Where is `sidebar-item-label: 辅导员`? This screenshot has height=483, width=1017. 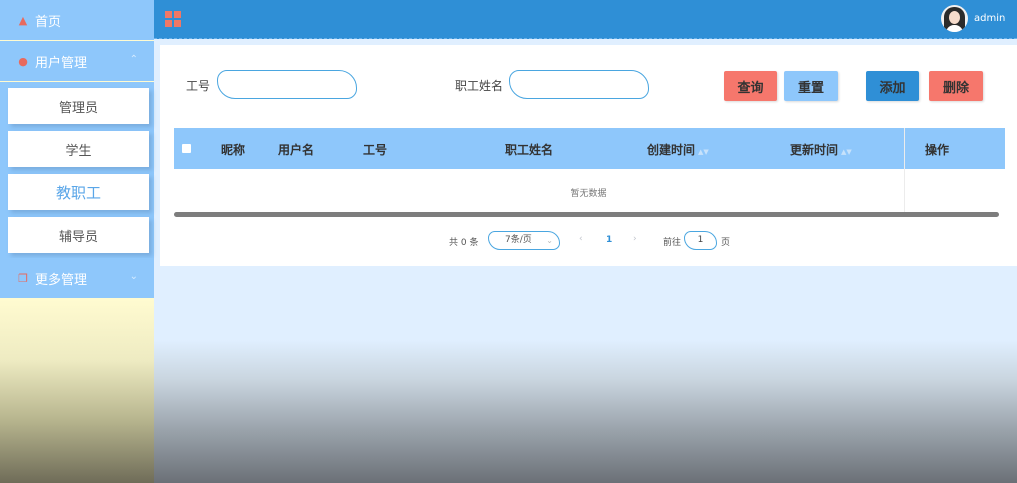
sidebar-item-label: 辅导员 is located at coordinates (78, 237).